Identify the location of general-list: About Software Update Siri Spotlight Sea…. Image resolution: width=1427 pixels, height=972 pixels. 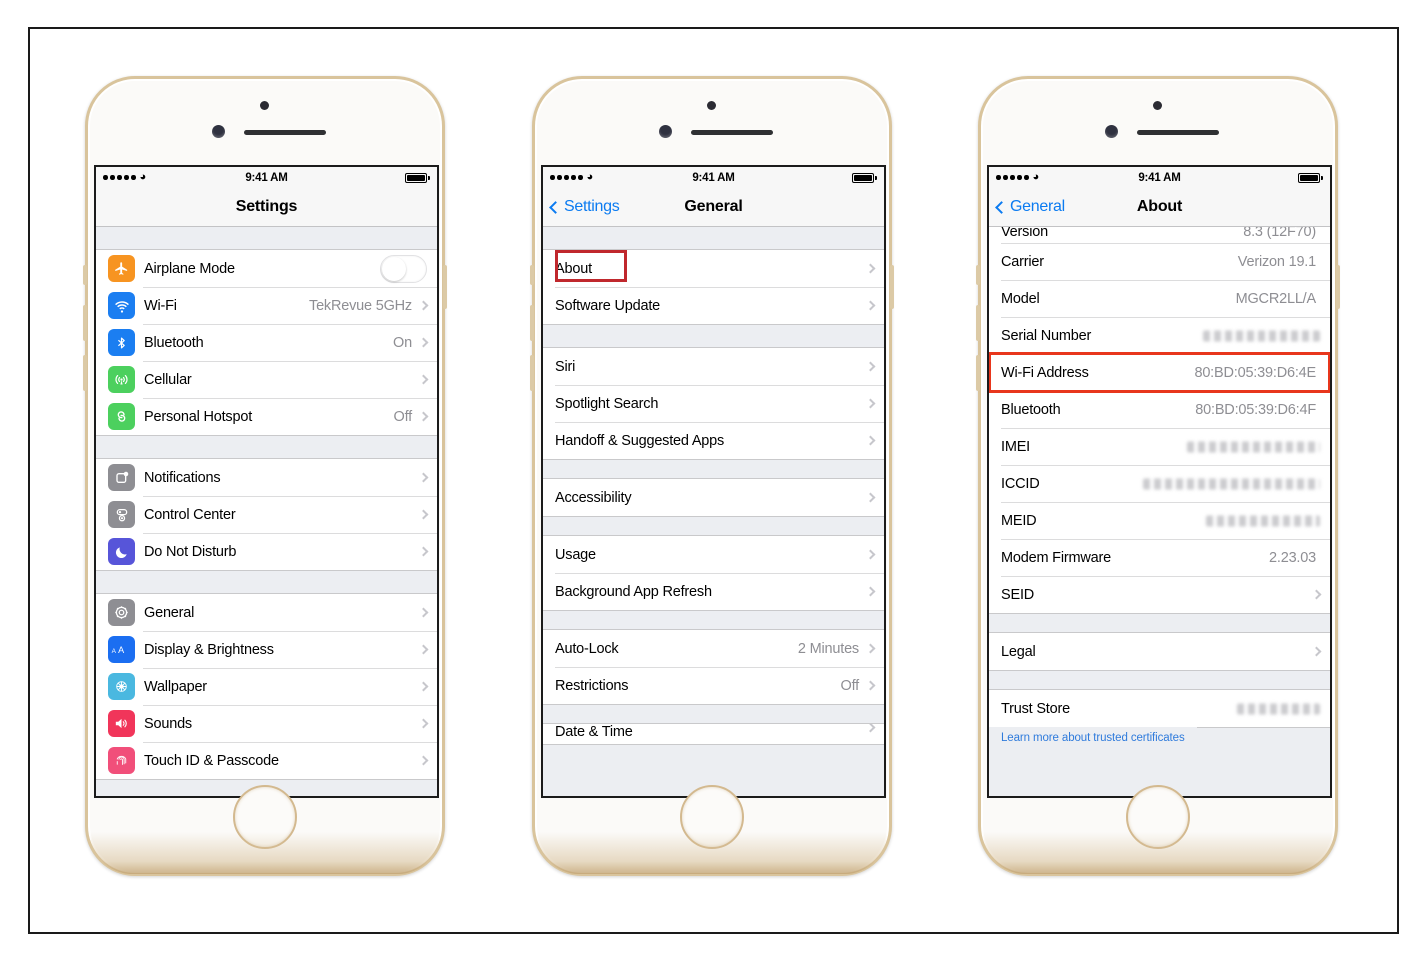
(713, 511).